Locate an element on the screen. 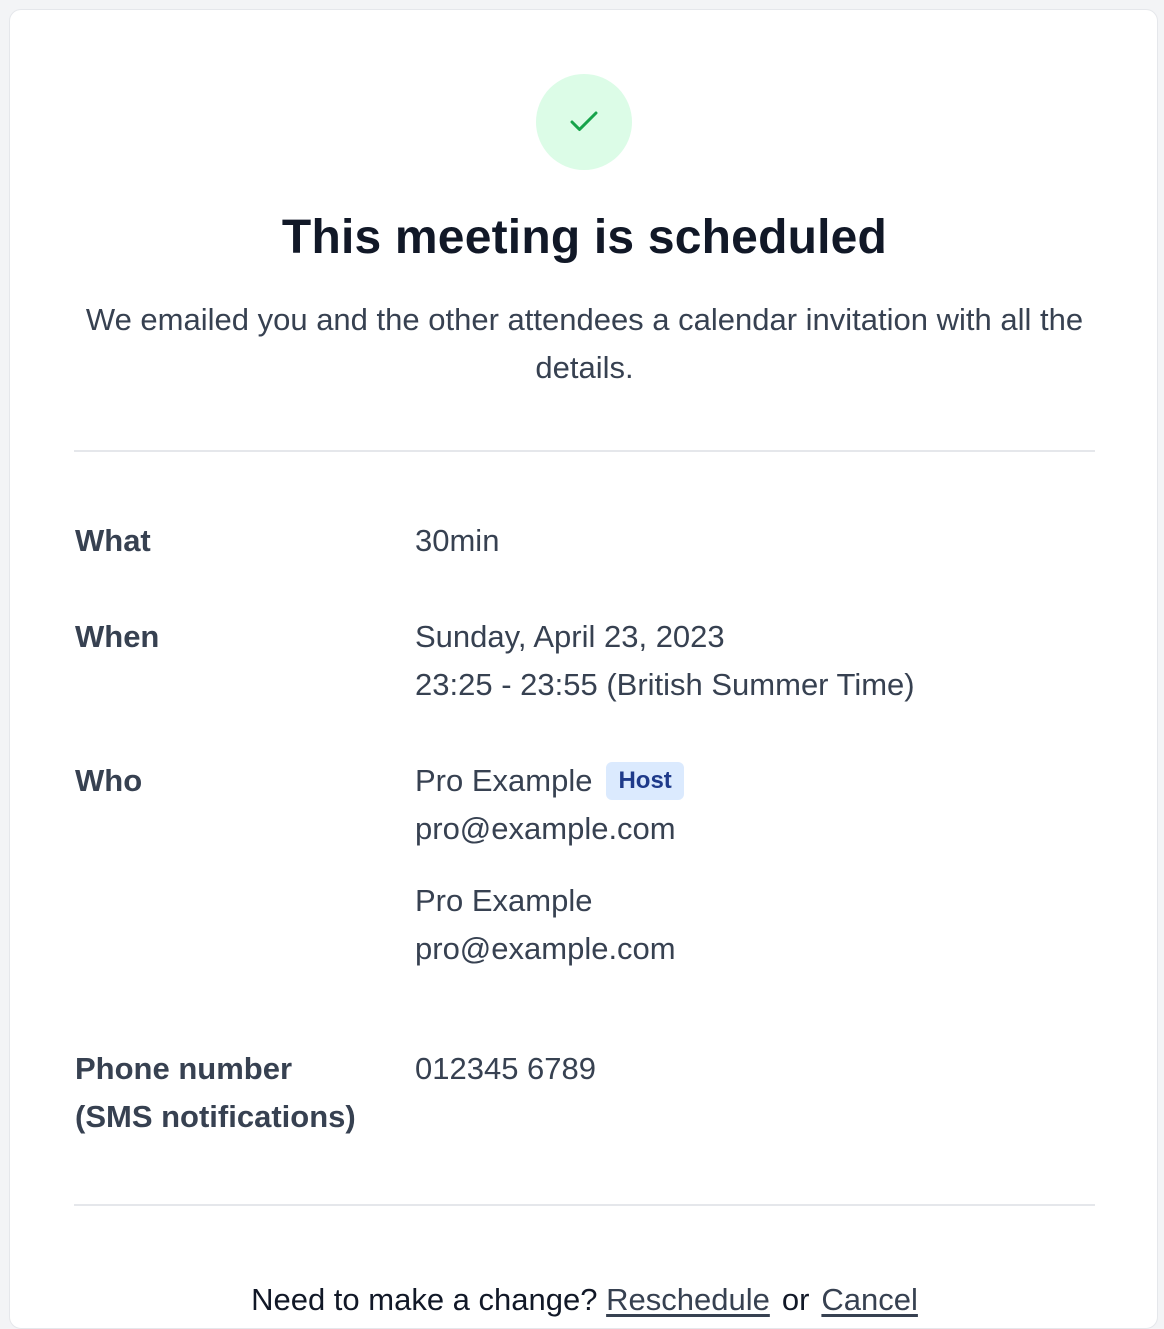  when-date: Sunday, April 23, 2023 is located at coordinates (570, 636).